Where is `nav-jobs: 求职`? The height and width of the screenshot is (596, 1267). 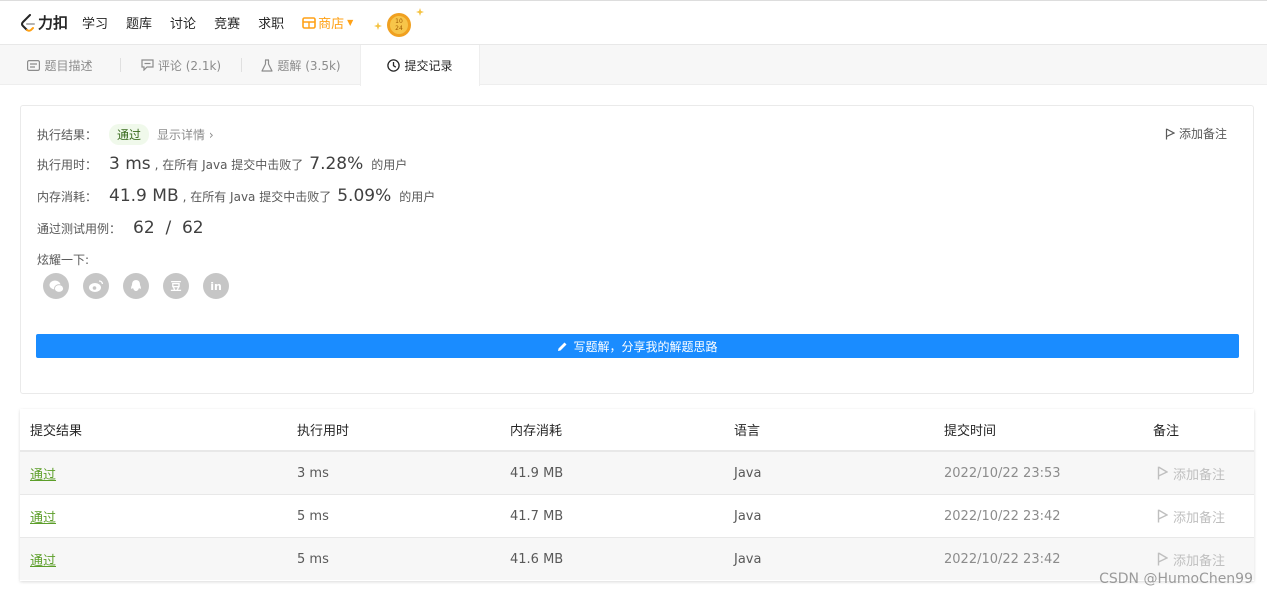 nav-jobs: 求职 is located at coordinates (271, 22).